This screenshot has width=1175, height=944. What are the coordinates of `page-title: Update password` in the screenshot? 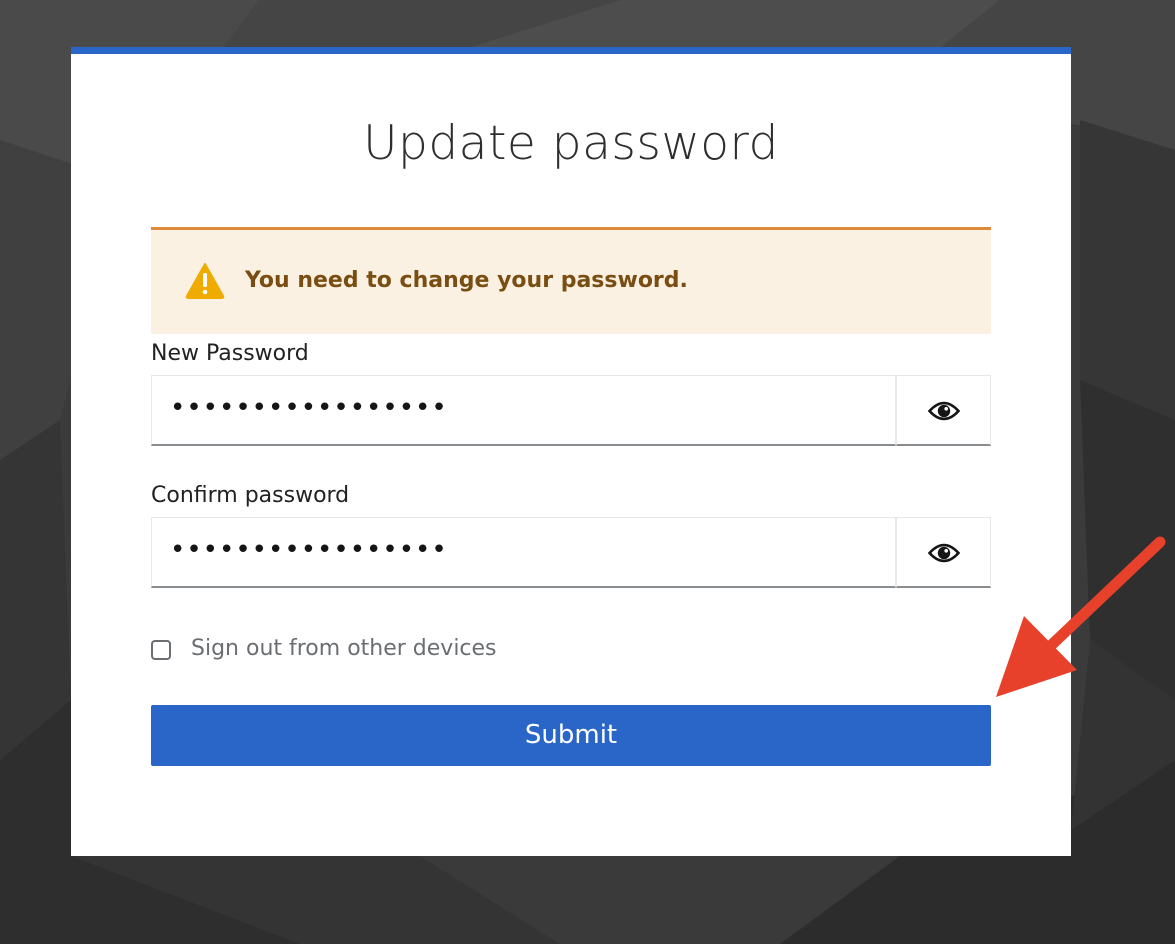 It's located at (571, 143).